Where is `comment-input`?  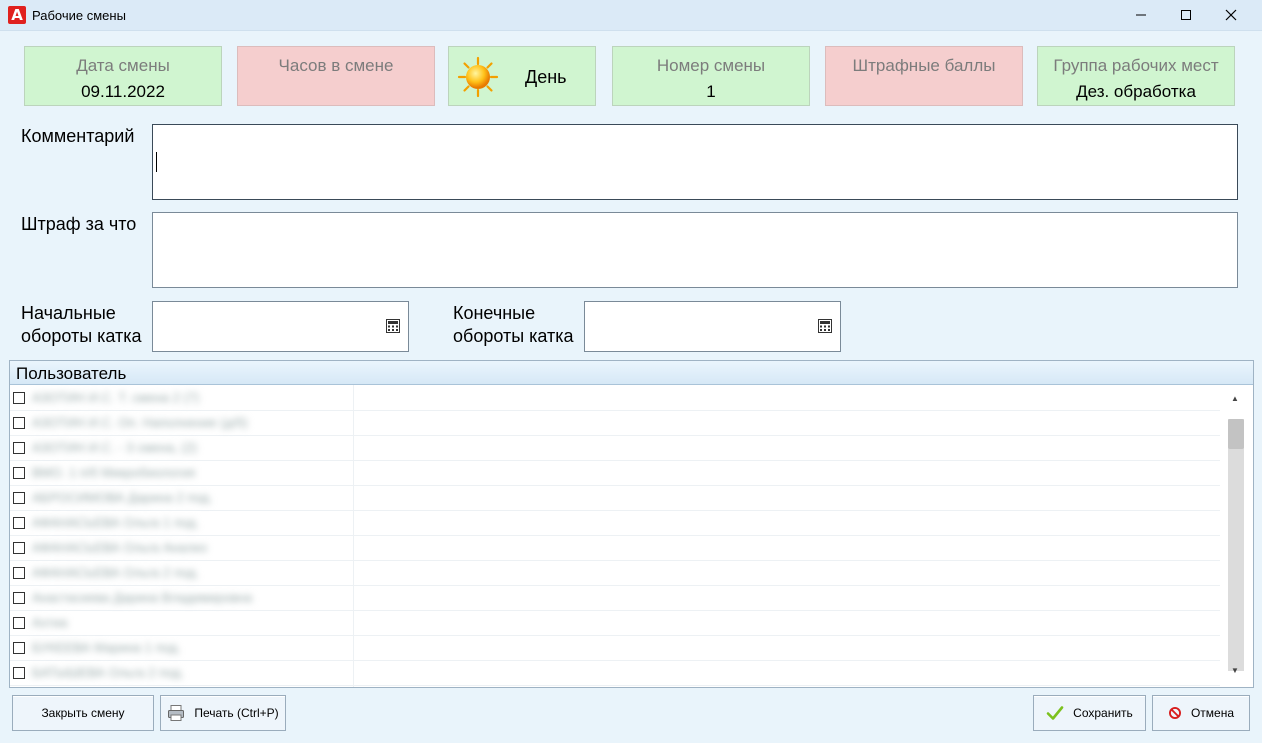
comment-input is located at coordinates (695, 162).